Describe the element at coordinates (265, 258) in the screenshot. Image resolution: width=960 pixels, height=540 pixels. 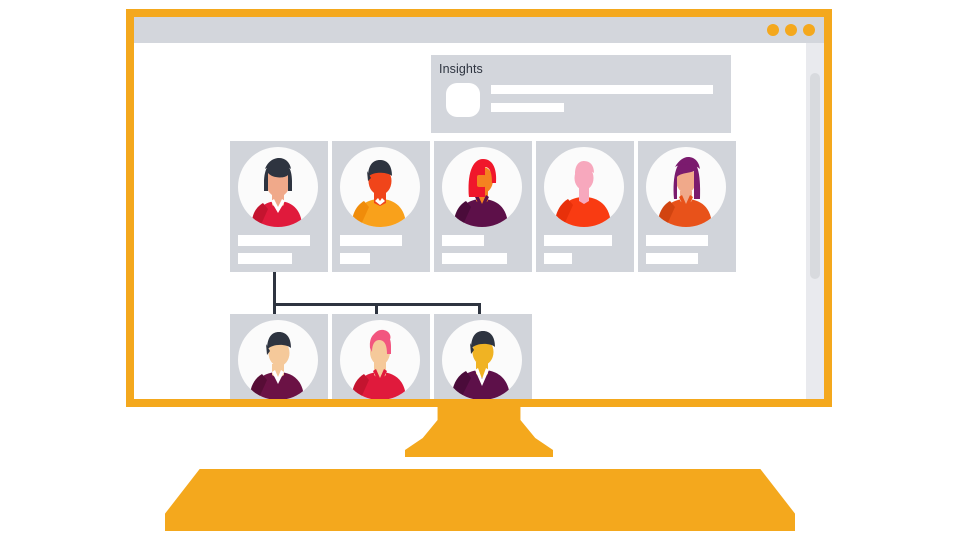
I see `card-1-role-placeholder` at that location.